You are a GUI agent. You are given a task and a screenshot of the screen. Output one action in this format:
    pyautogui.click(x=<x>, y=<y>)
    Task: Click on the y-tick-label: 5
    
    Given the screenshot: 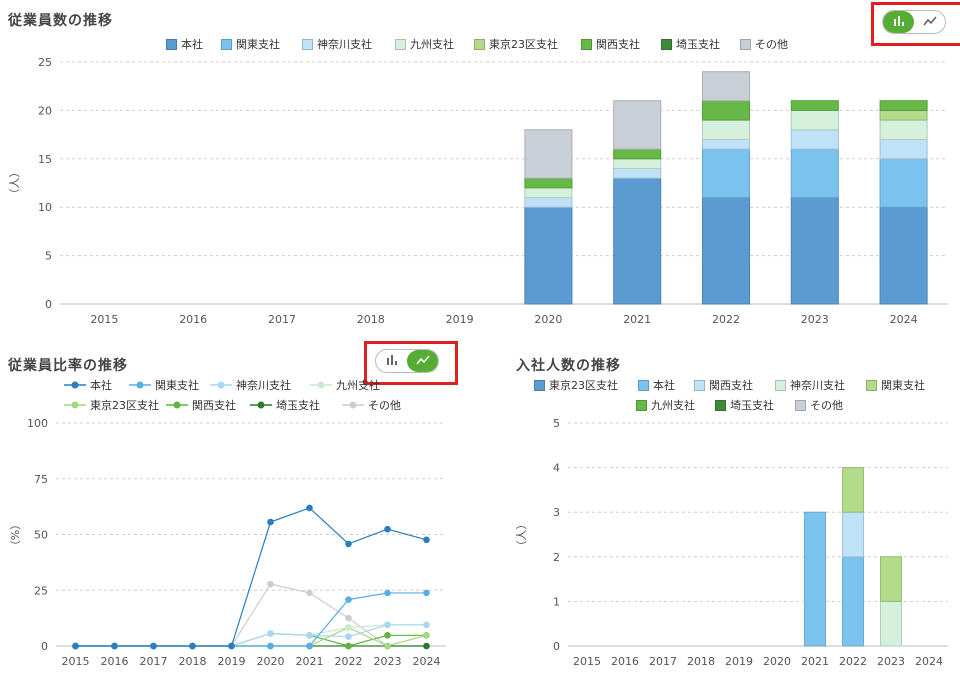 What is the action you would take?
    pyautogui.click(x=48, y=256)
    